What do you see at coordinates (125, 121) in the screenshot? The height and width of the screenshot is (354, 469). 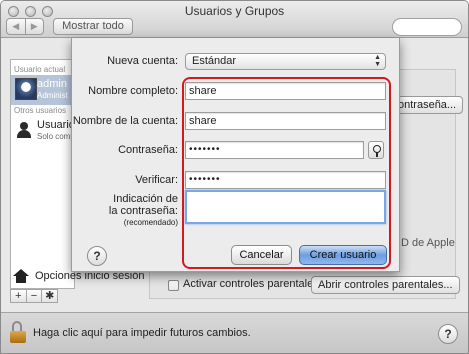 I see `account-name-label: Nombre de la cuenta:` at bounding box center [125, 121].